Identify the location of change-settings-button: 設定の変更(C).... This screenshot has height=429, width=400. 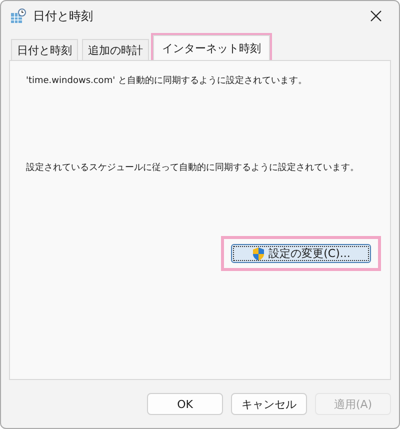
(301, 253).